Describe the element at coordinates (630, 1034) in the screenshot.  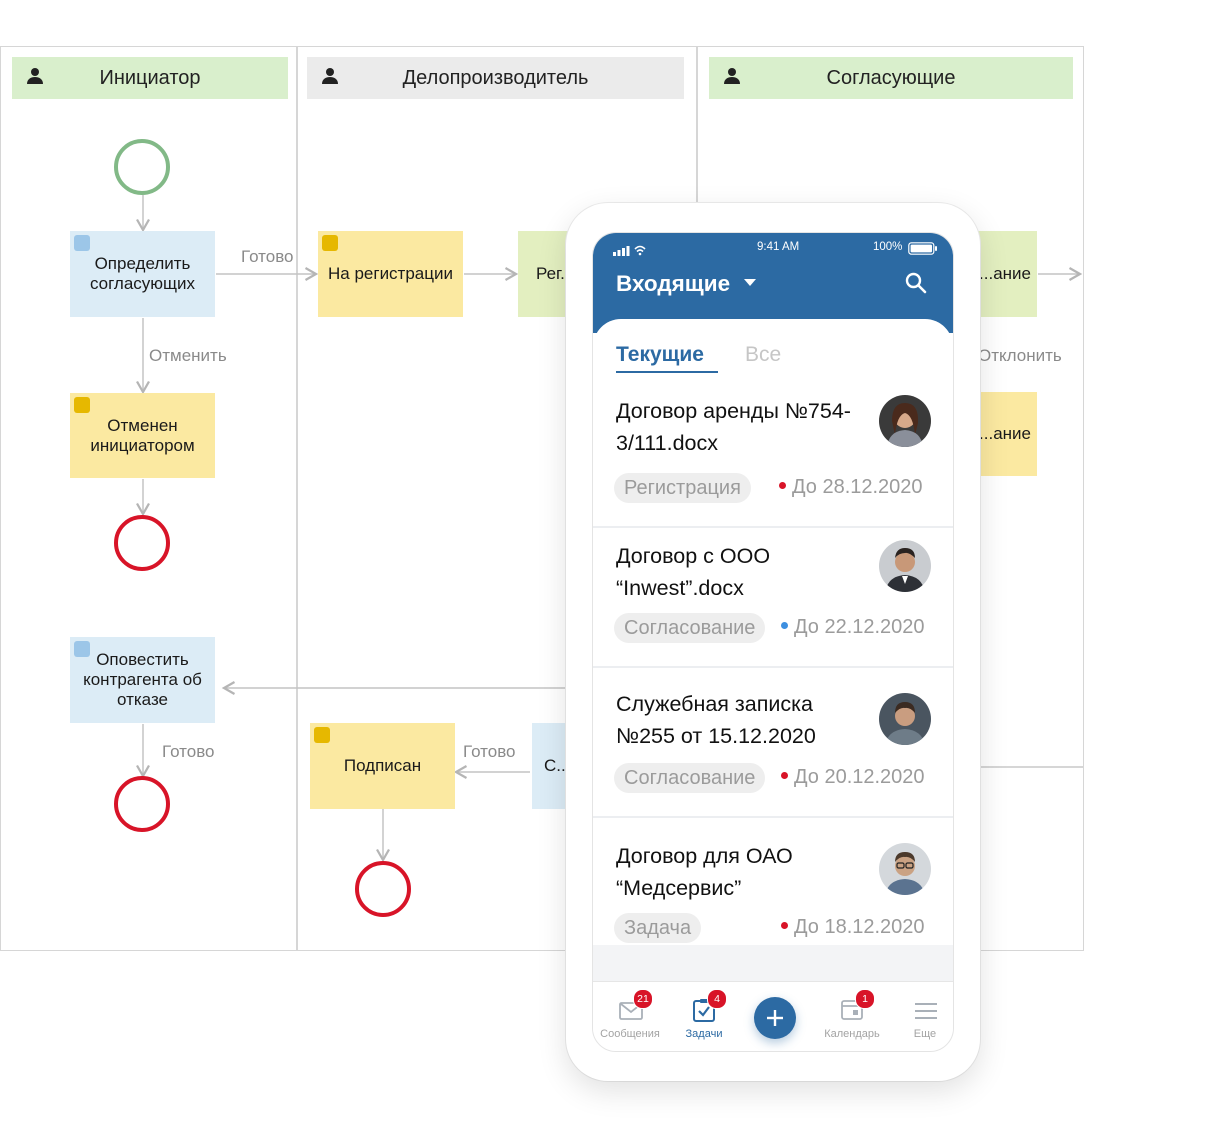
I see `nav-label: Сообщения` at that location.